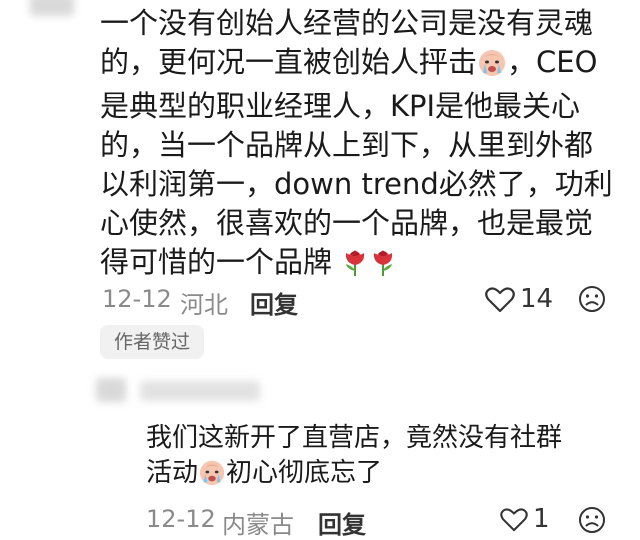 The width and height of the screenshot is (640, 540). What do you see at coordinates (274, 302) in the screenshot?
I see `comment-reply-button: 回复` at bounding box center [274, 302].